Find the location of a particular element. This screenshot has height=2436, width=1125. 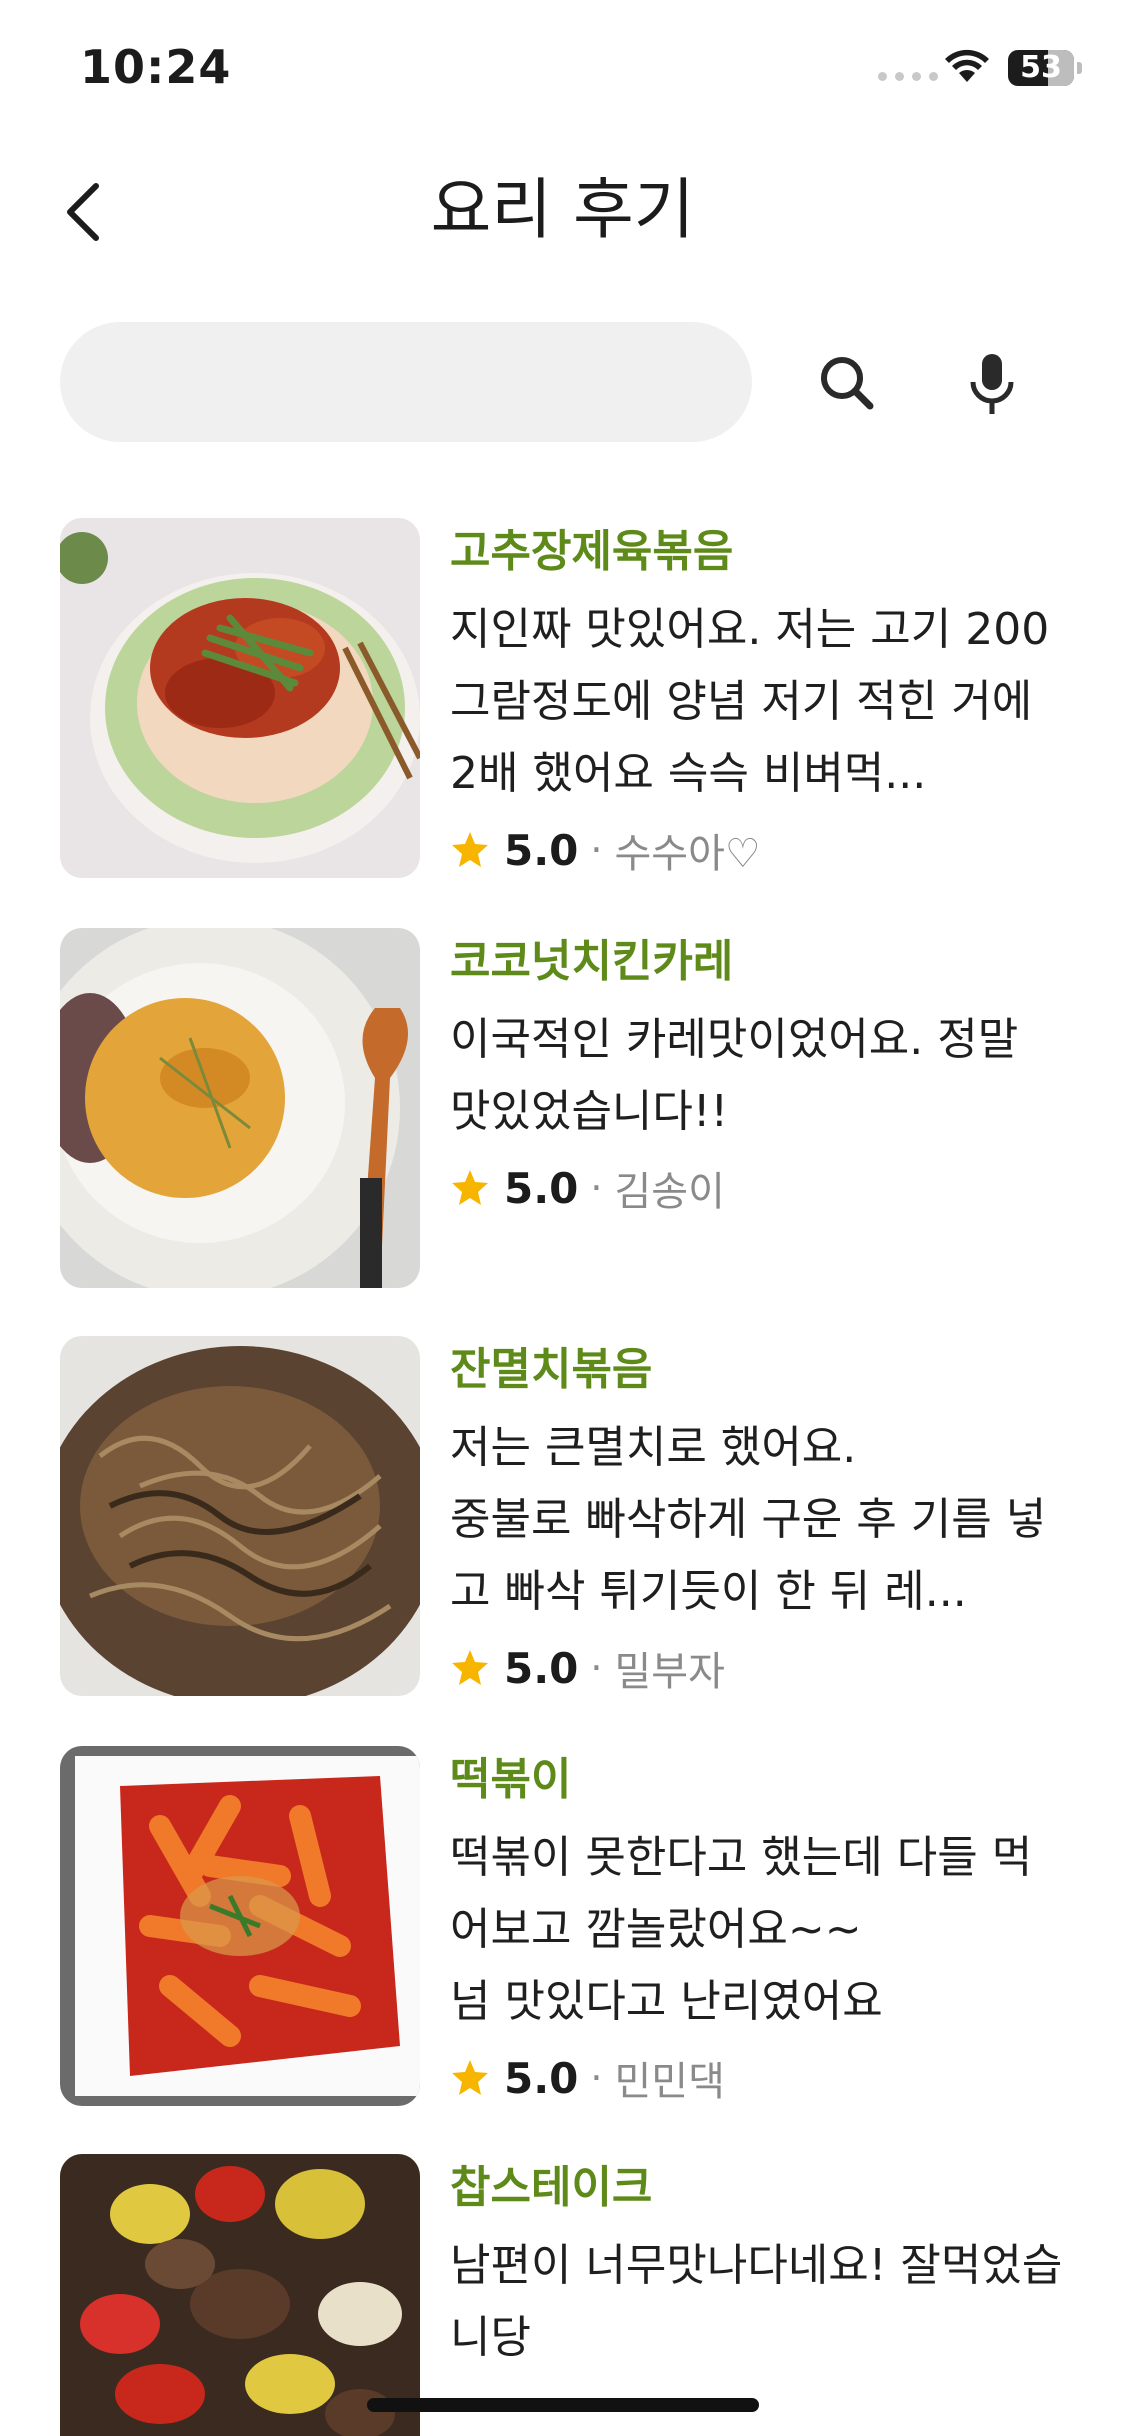

review-meta: 5.0 · 수수아♡ is located at coordinates (760, 850).